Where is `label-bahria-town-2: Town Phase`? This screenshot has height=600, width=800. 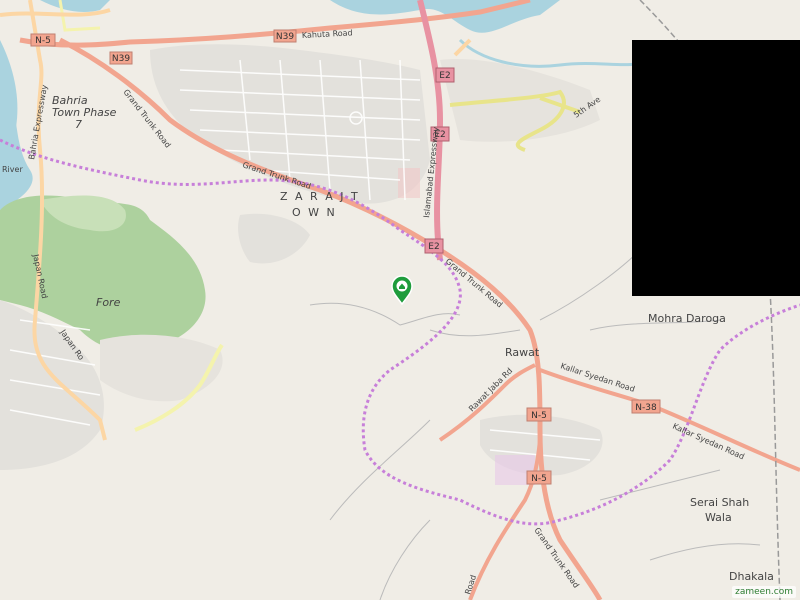
label-bahria-town-2: Town Phase is located at coordinates (84, 112).